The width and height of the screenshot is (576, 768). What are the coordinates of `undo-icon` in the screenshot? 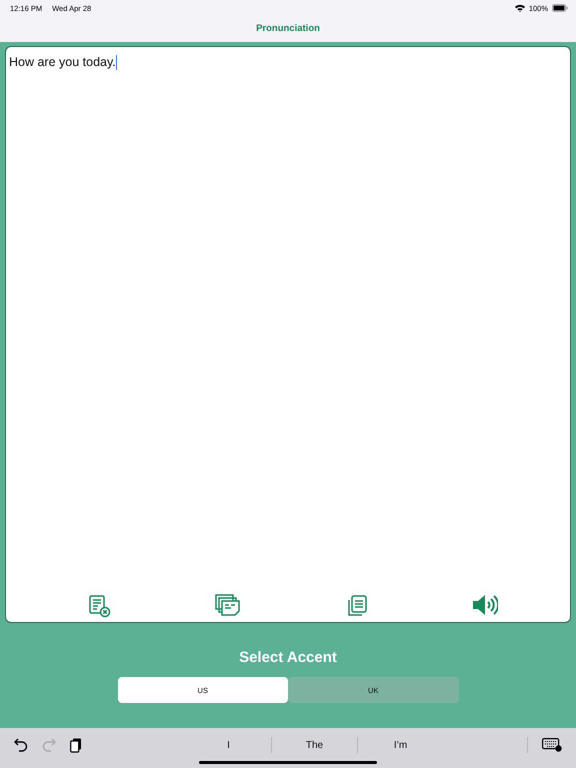 It's located at (21, 745).